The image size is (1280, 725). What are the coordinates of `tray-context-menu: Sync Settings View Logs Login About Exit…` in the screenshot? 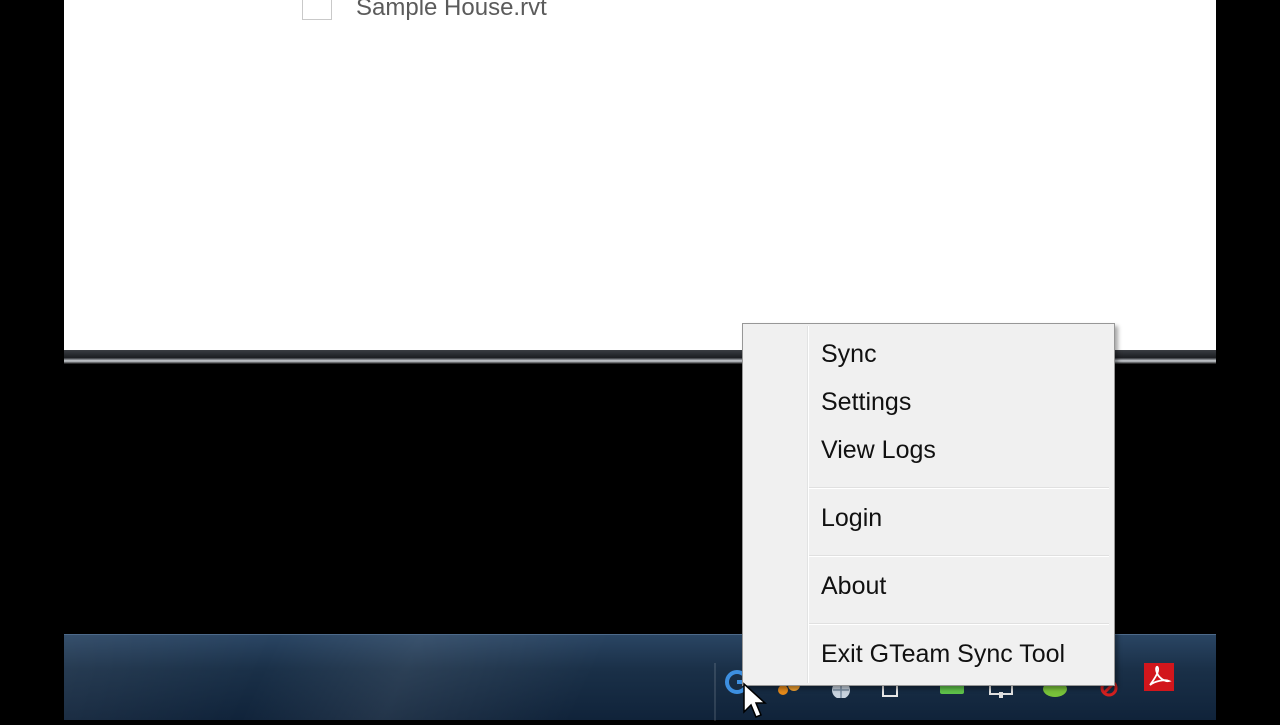 It's located at (928, 504).